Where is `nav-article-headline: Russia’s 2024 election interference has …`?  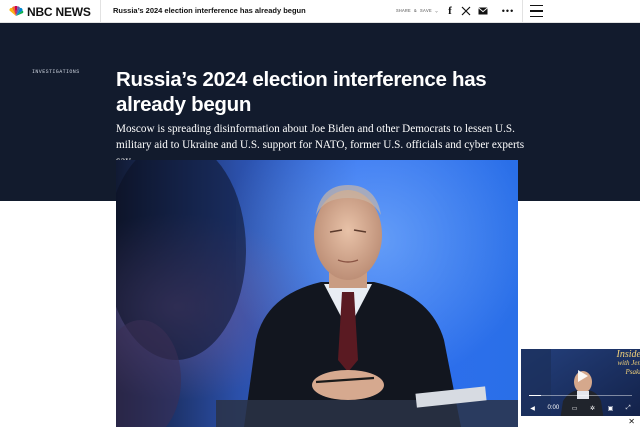
nav-article-headline: Russia’s 2024 election interference has … is located at coordinates (209, 10).